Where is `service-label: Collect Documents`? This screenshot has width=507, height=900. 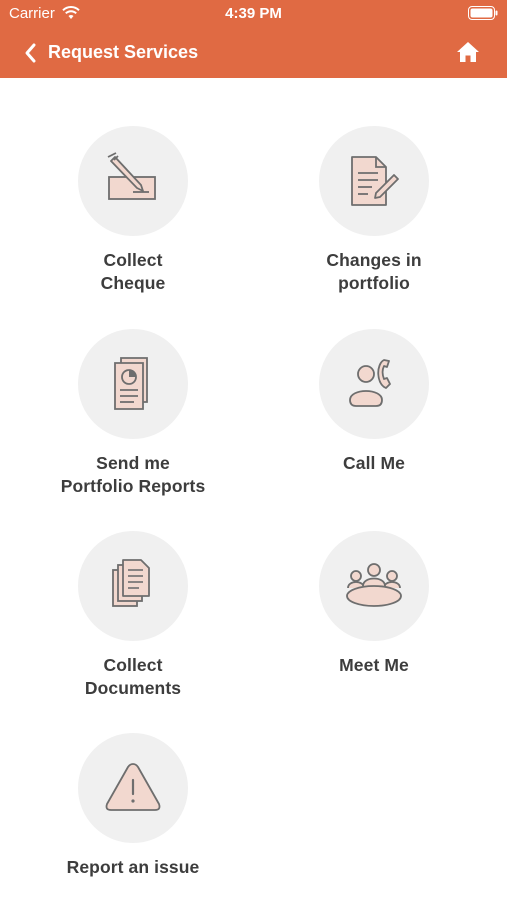 service-label: Collect Documents is located at coordinates (133, 676).